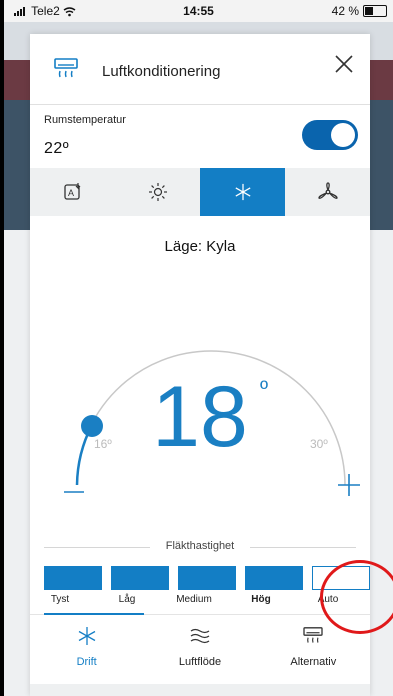 Image resolution: width=393 pixels, height=696 pixels. I want to click on power-toggle, so click(330, 135).